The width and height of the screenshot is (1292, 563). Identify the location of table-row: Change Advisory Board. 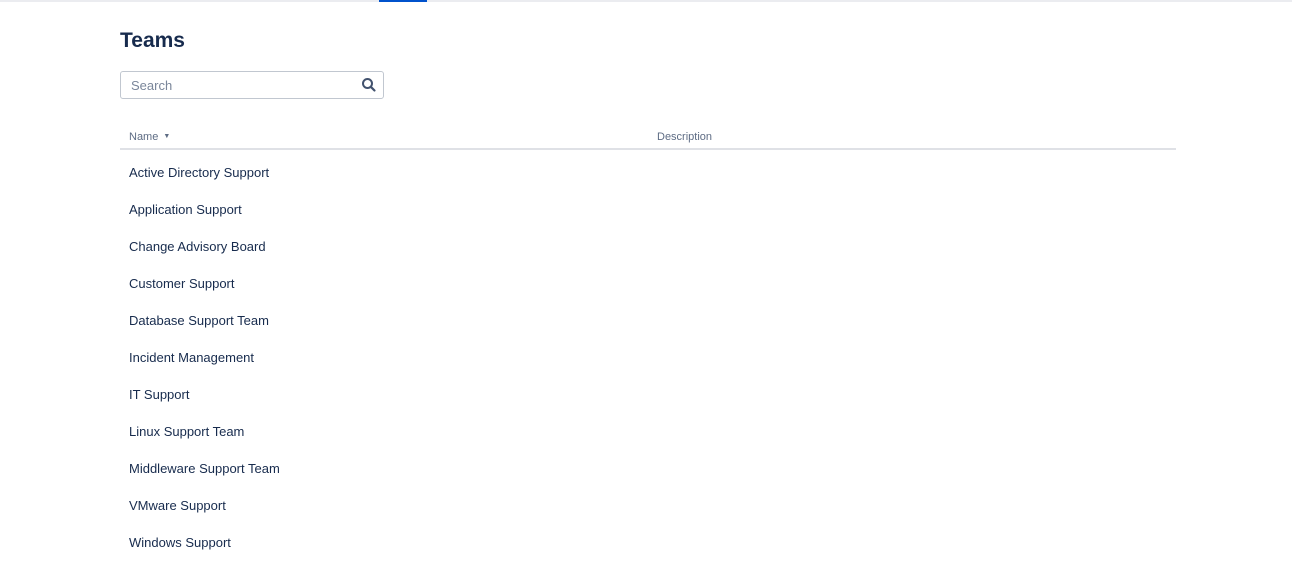
(648, 248).